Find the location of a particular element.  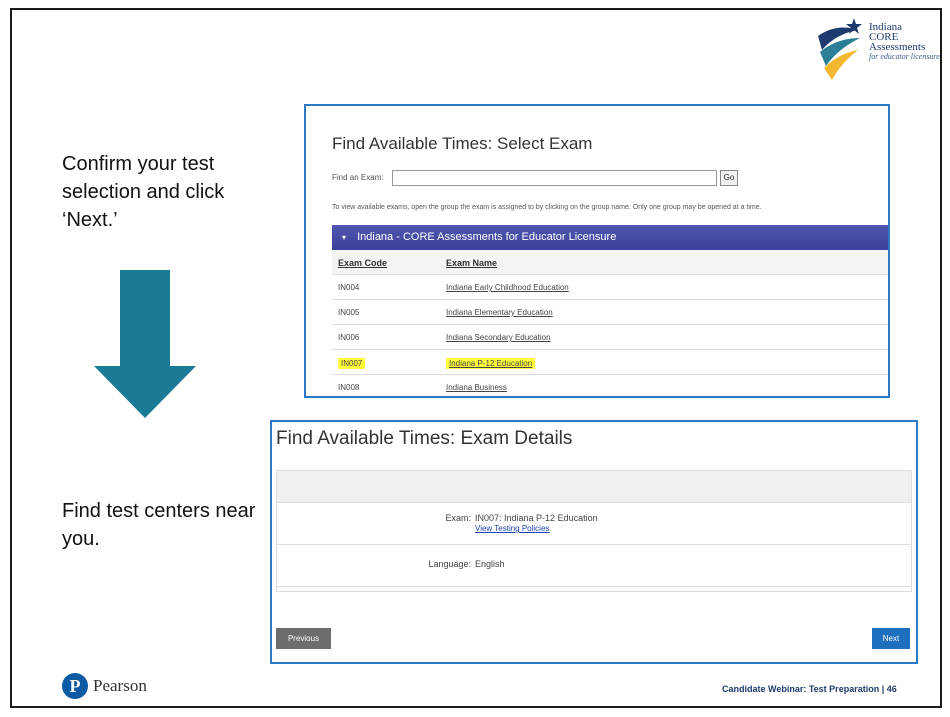

exam-name-link: Indiana Business is located at coordinates (476, 387).